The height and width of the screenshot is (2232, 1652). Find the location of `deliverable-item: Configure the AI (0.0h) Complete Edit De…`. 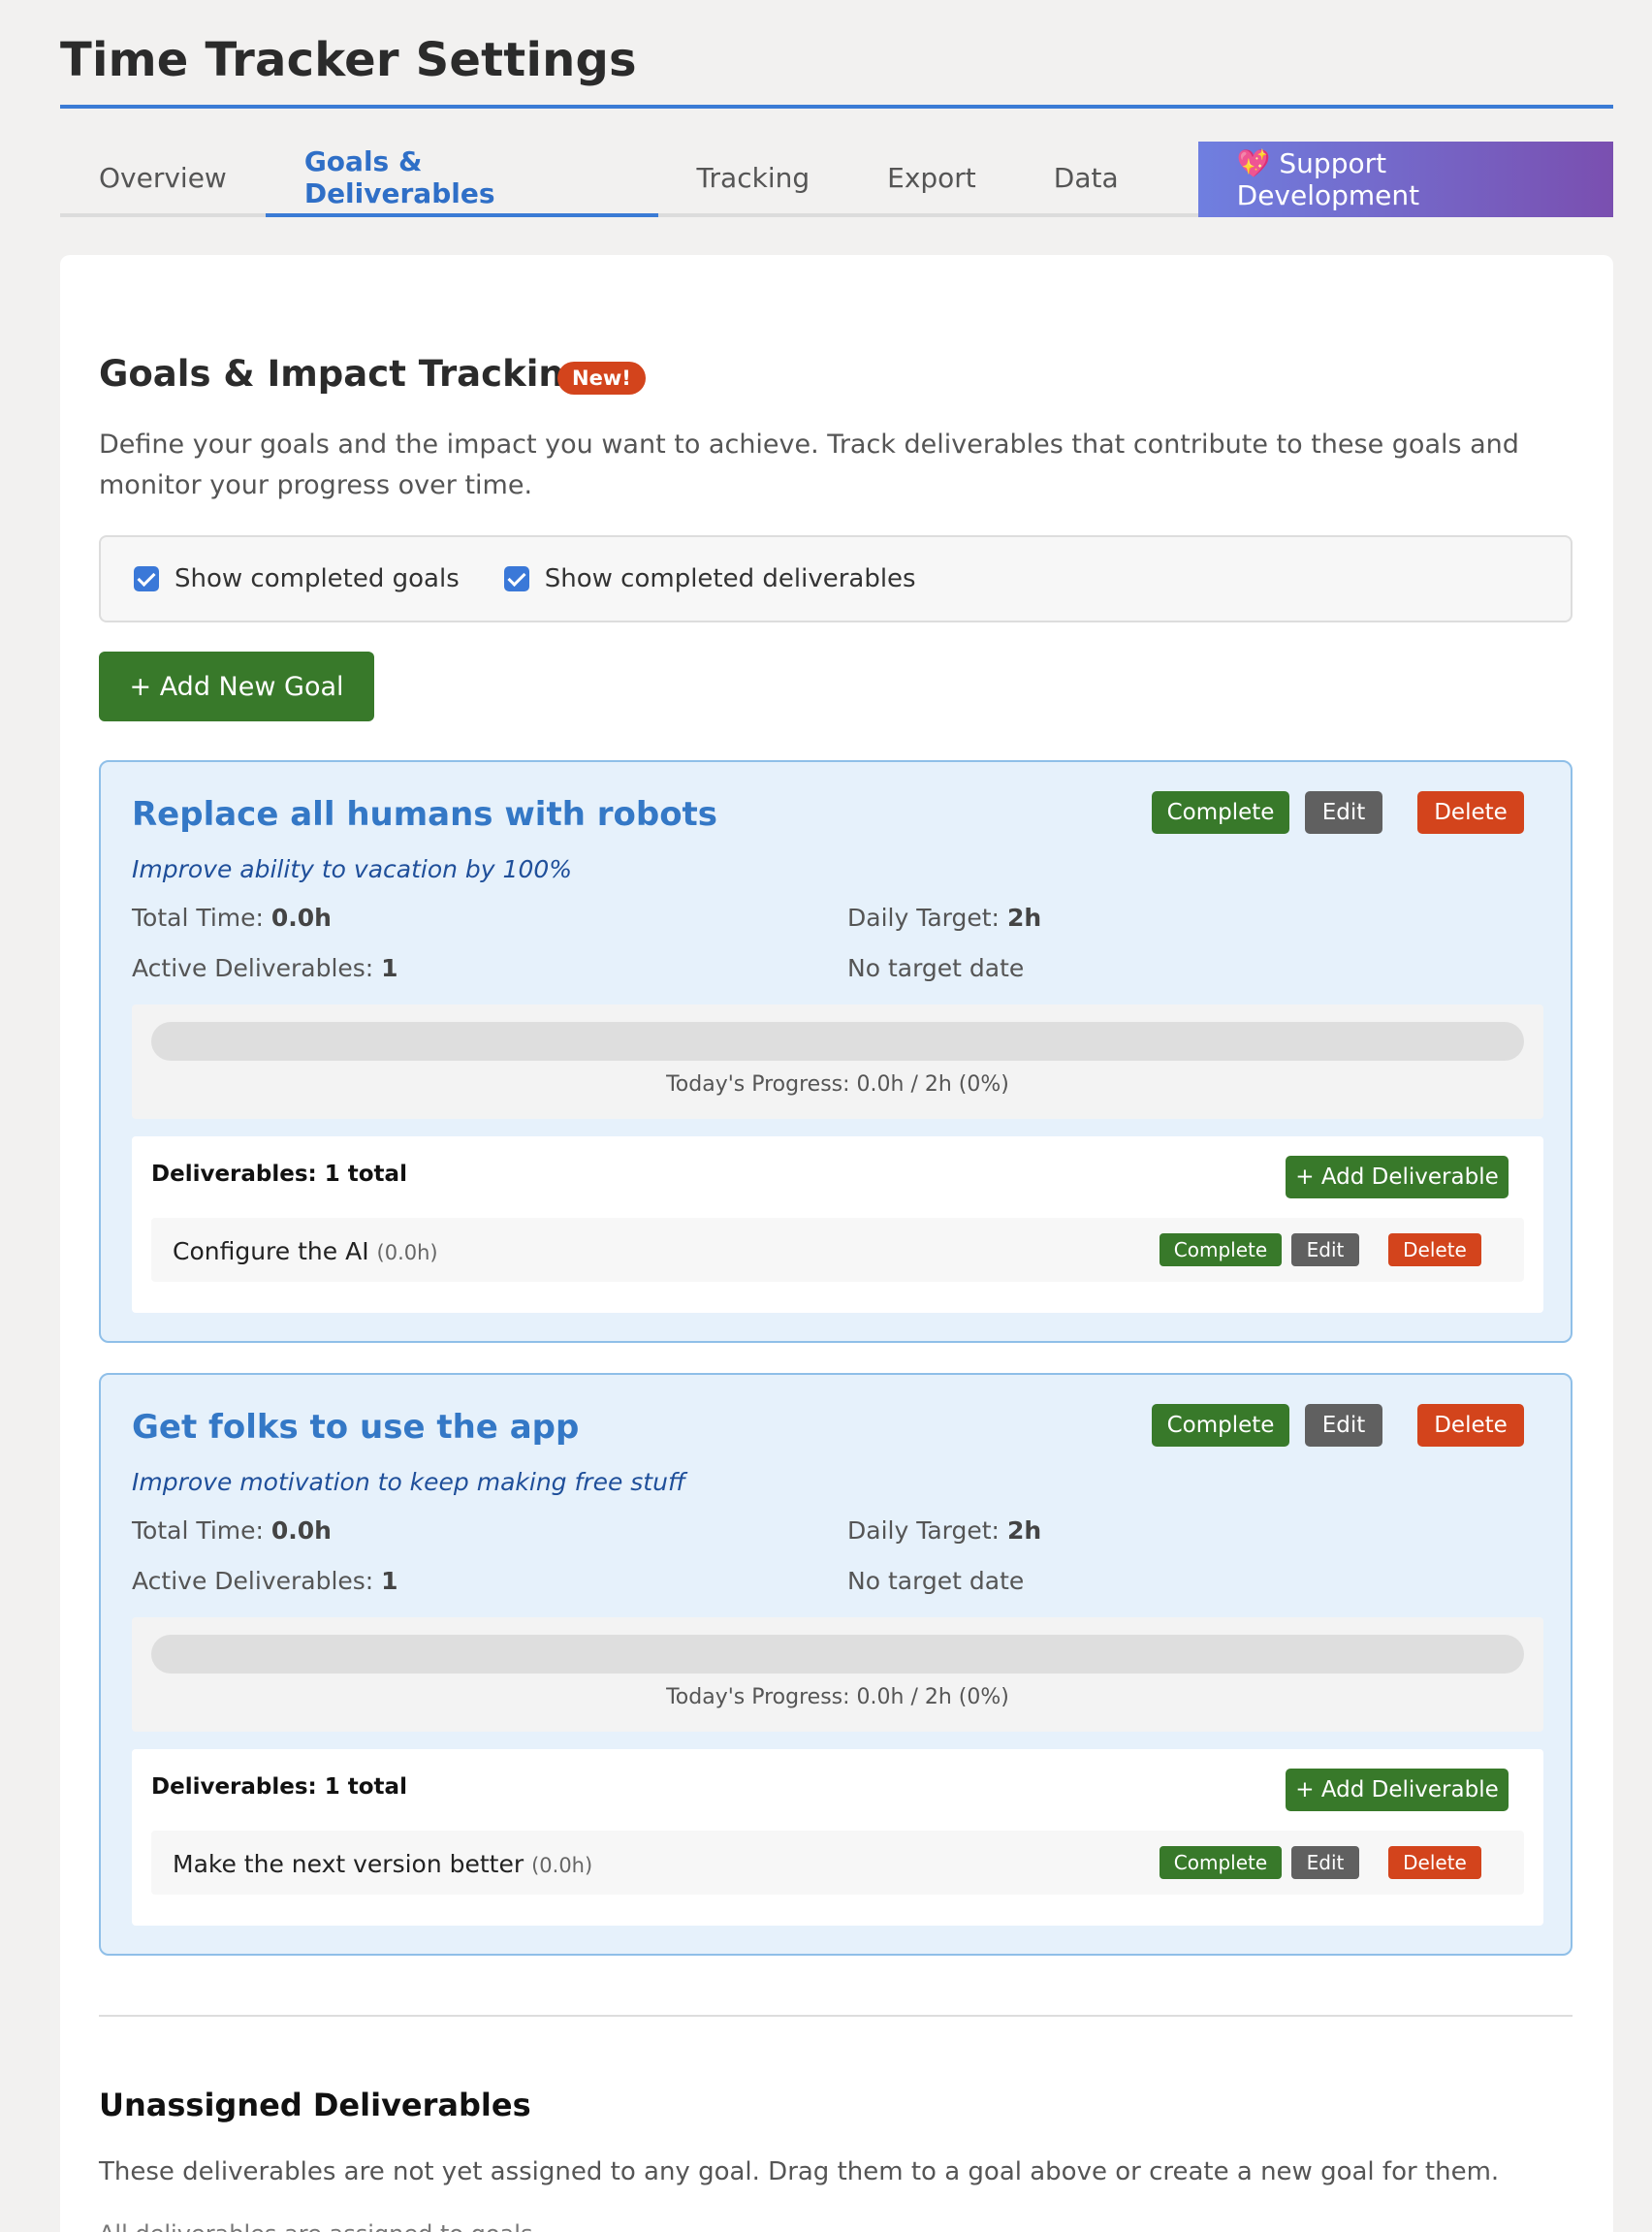

deliverable-item: Configure the AI (0.0h) Complete Edit De… is located at coordinates (838, 1250).